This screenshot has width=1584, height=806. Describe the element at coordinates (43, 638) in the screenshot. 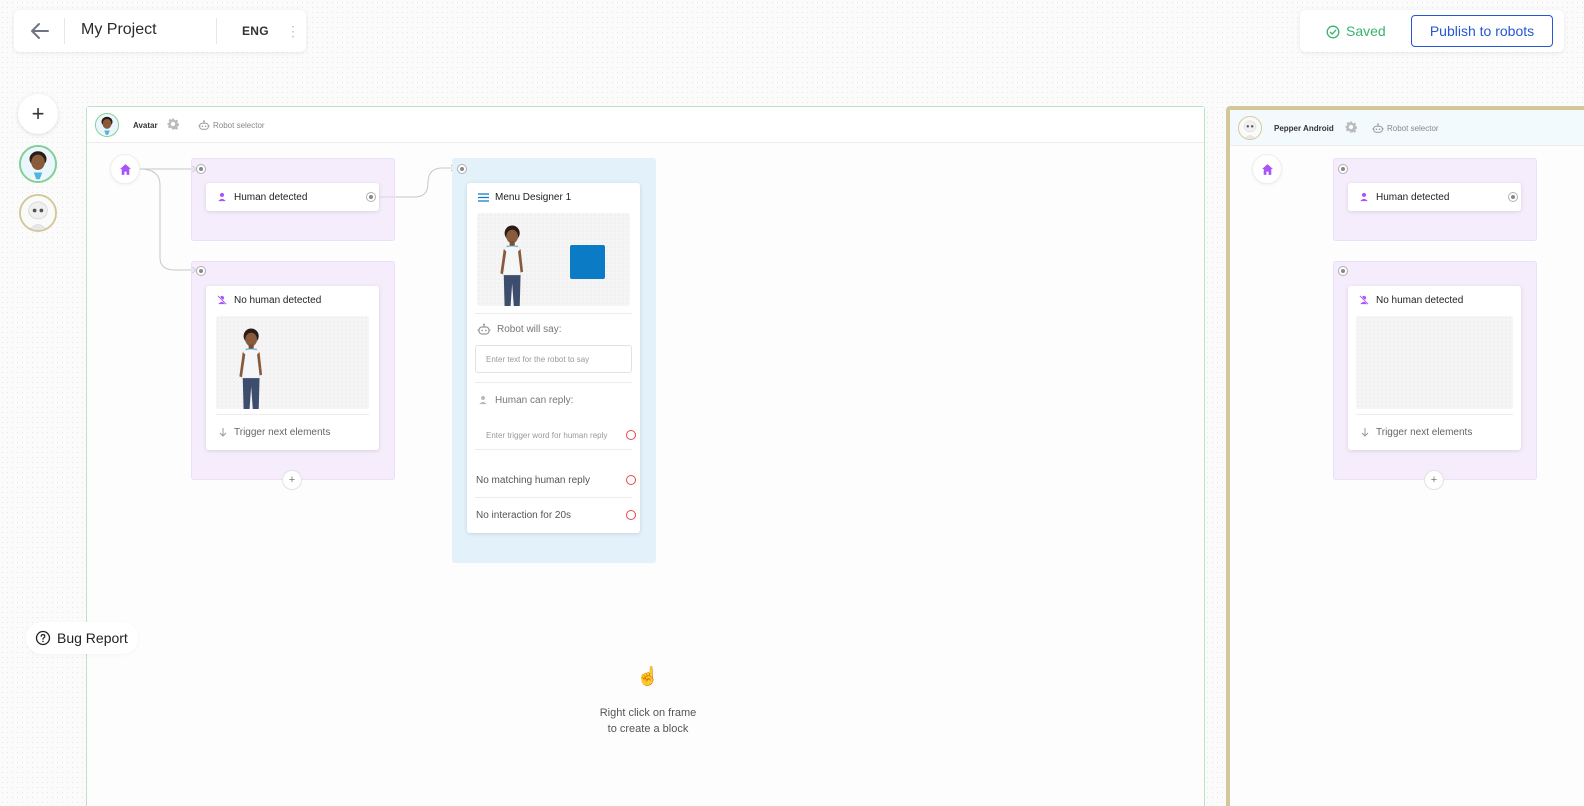

I see `help-circle-icon` at that location.